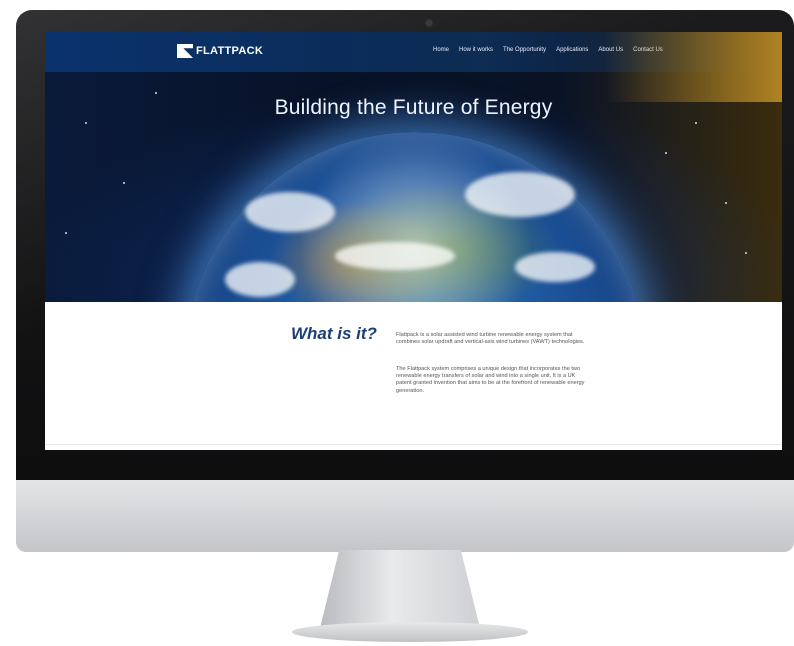  I want to click on monitor-stand, so click(400, 589).